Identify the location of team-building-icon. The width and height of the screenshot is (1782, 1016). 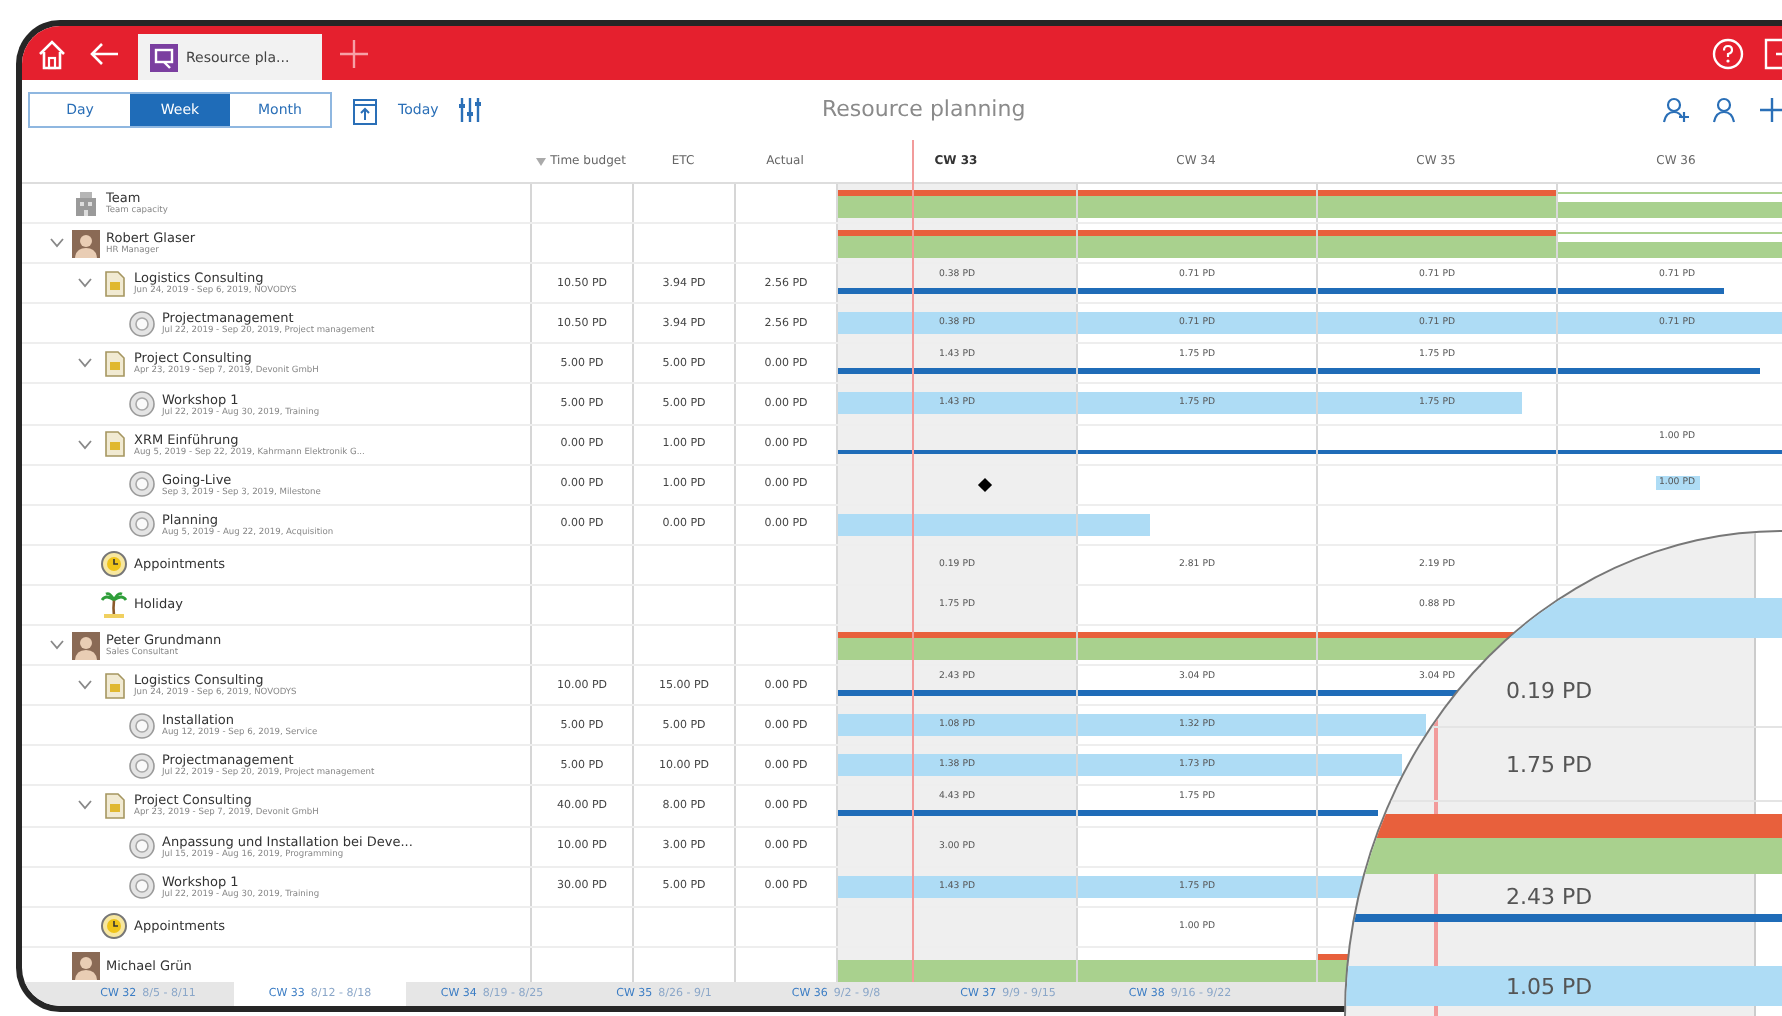
(86, 203).